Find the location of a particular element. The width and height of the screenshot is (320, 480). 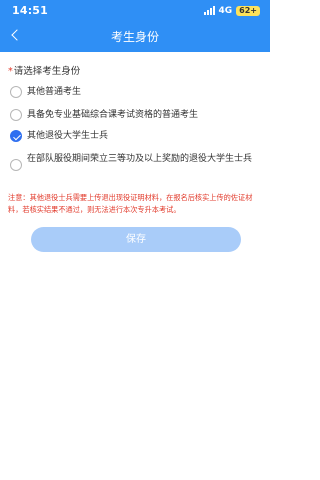

status-bar: 14:51 4G 62+ is located at coordinates (135, 10).